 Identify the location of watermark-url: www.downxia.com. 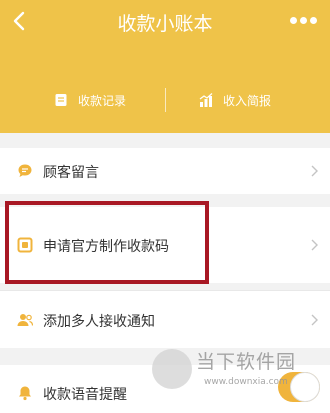
(246, 382).